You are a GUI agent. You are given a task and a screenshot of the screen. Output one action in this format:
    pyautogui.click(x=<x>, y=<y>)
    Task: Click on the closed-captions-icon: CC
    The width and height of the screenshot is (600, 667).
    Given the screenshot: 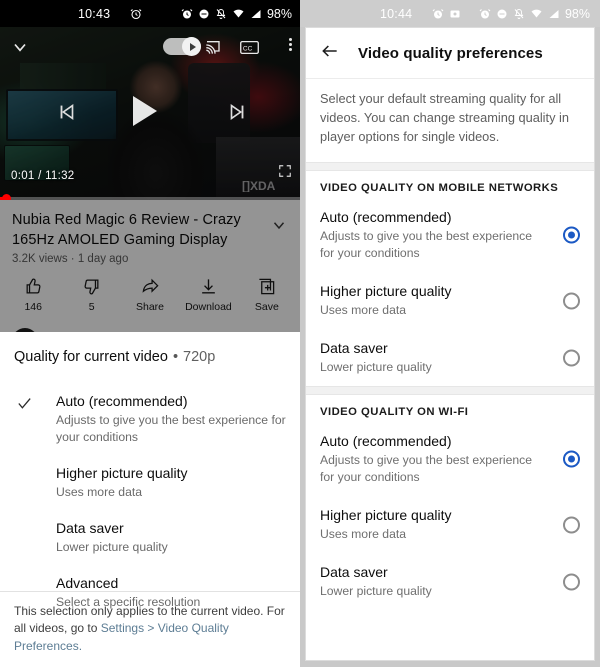 What is the action you would take?
    pyautogui.click(x=249, y=50)
    